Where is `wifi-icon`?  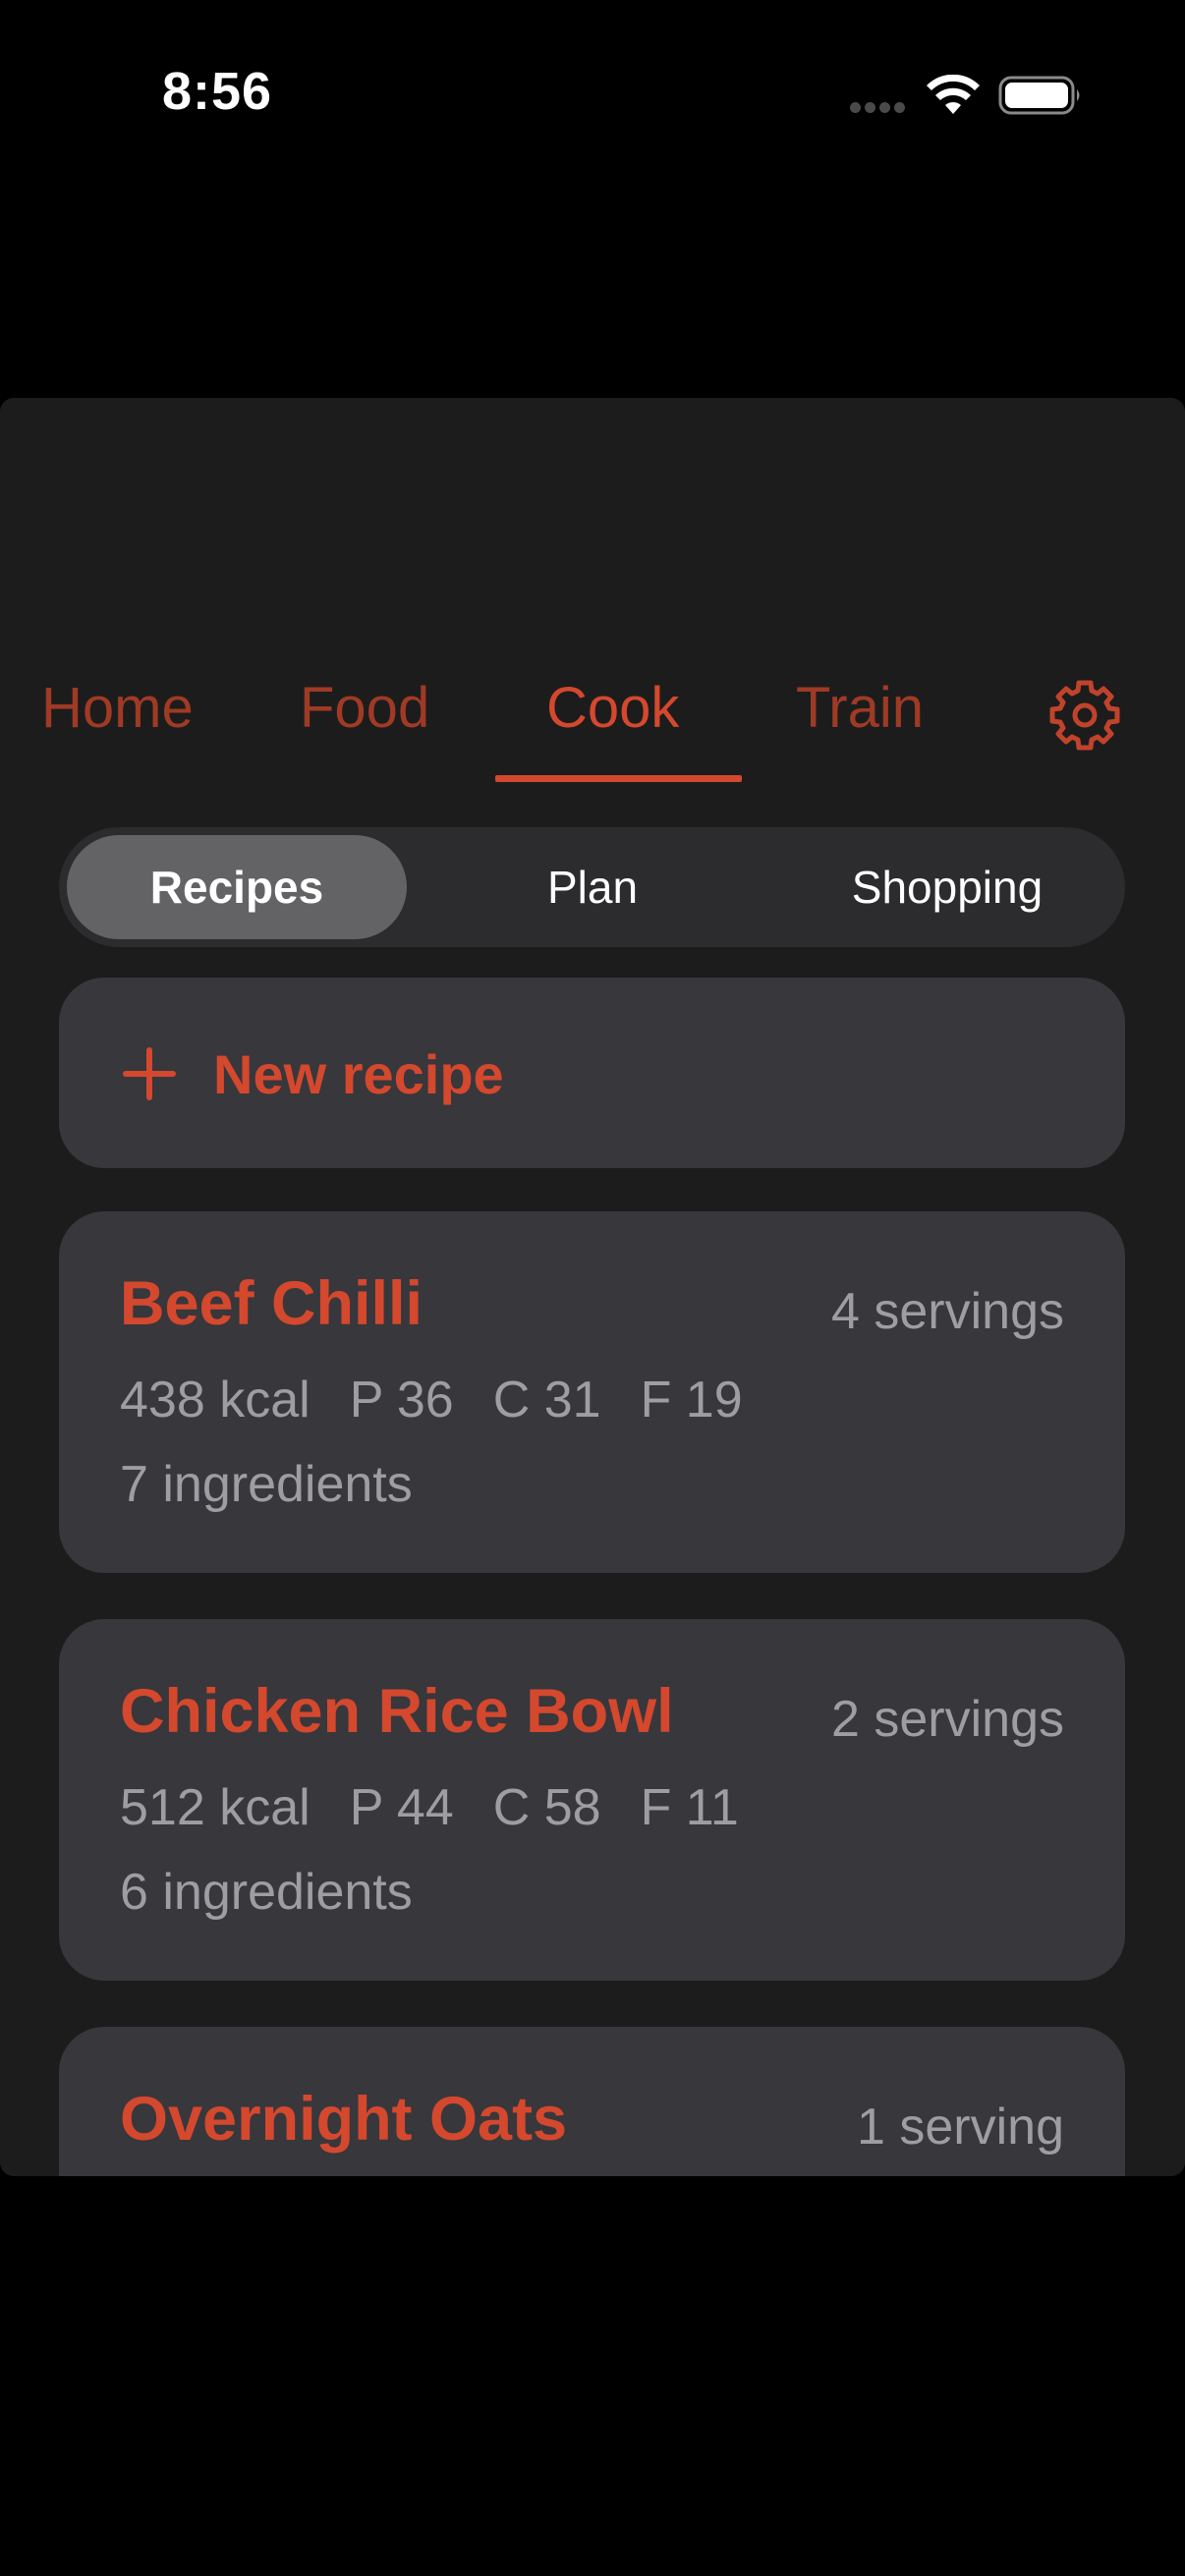
wifi-icon is located at coordinates (954, 94).